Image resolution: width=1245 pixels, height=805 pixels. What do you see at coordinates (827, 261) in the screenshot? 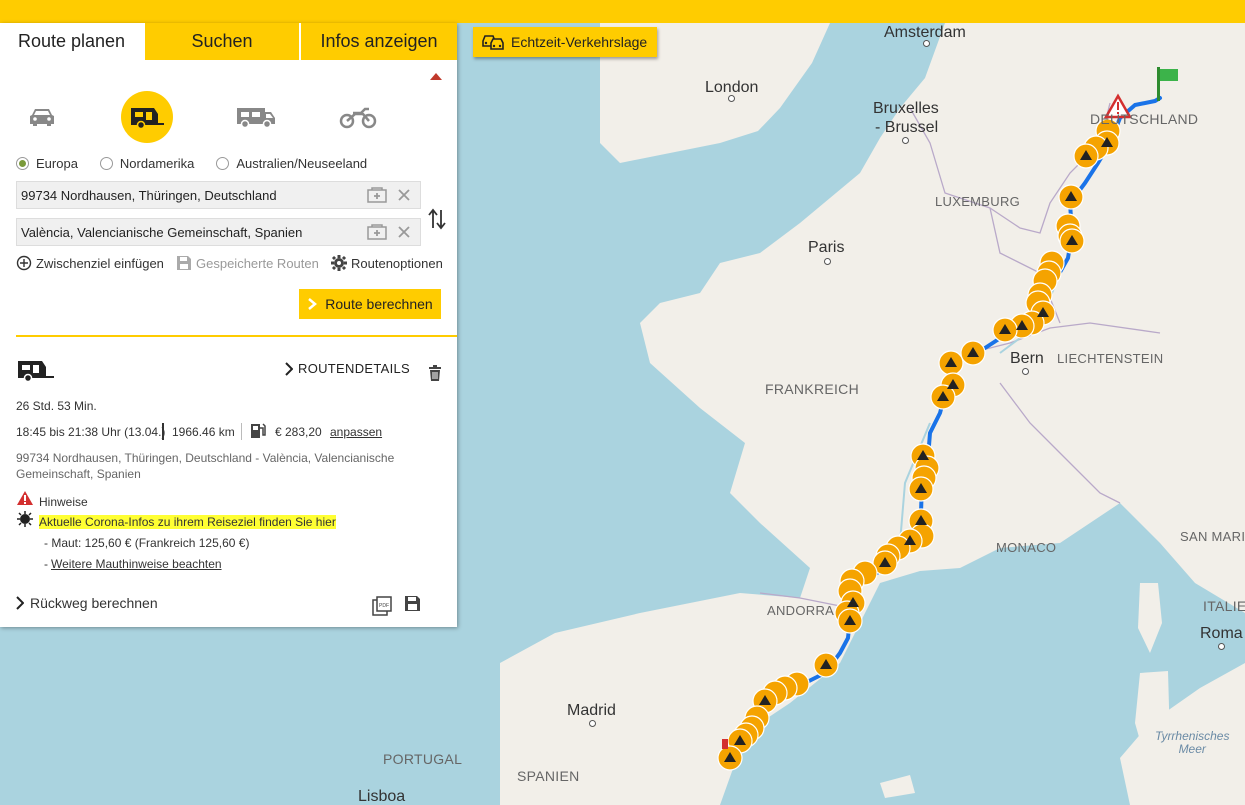
I see `city-dot-paris` at bounding box center [827, 261].